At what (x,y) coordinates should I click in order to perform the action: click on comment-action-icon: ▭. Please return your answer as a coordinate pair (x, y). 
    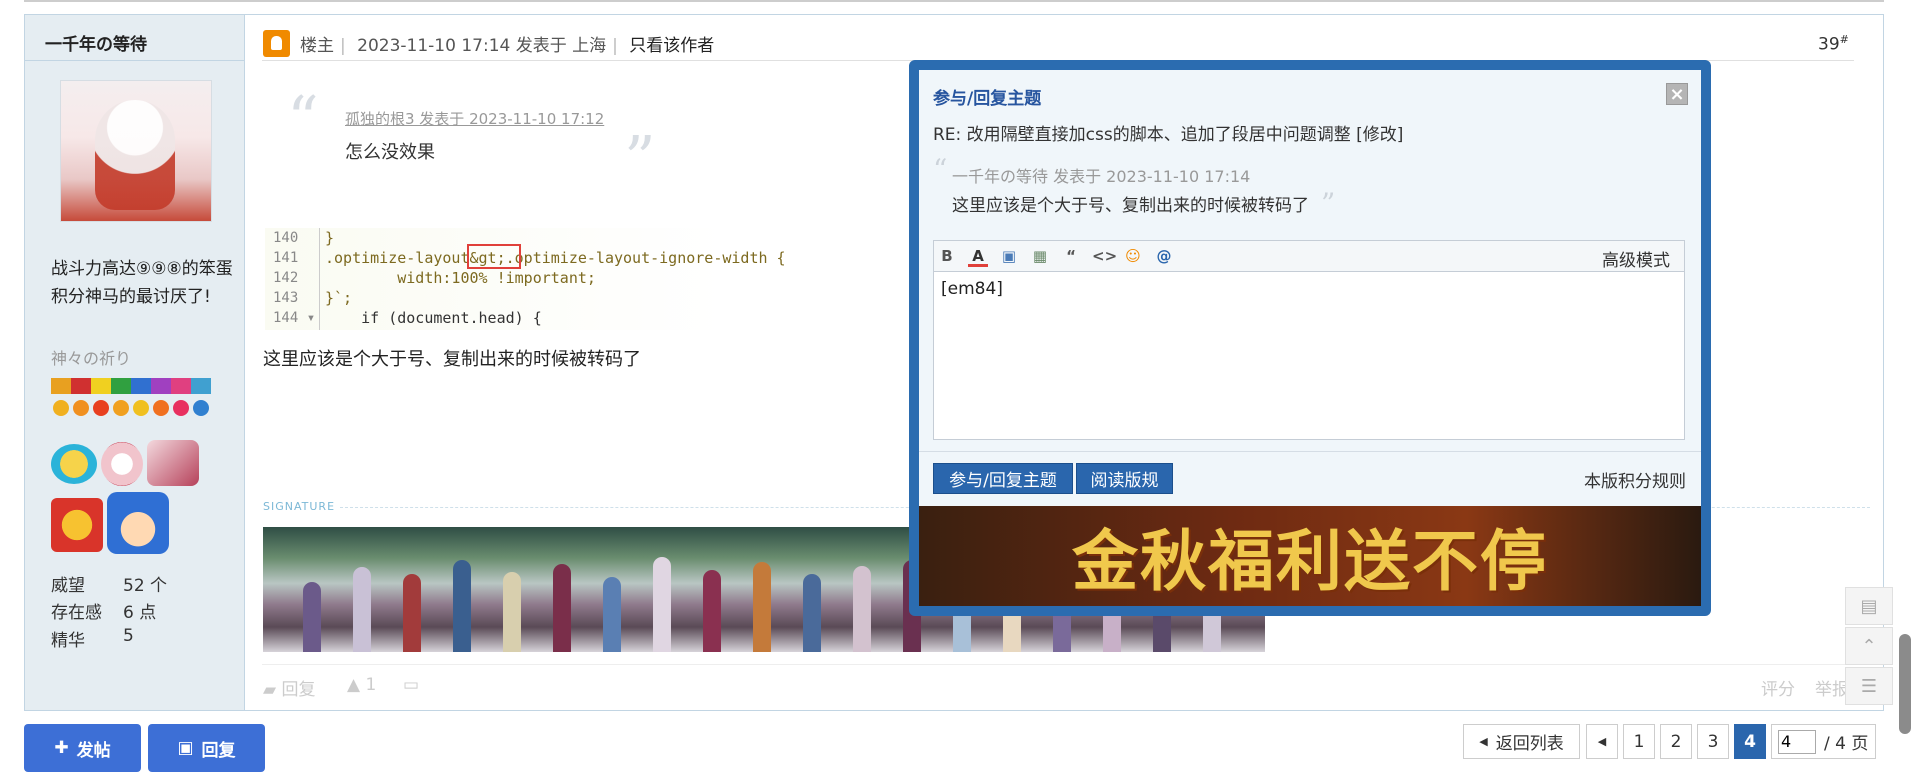
    Looking at the image, I should click on (411, 685).